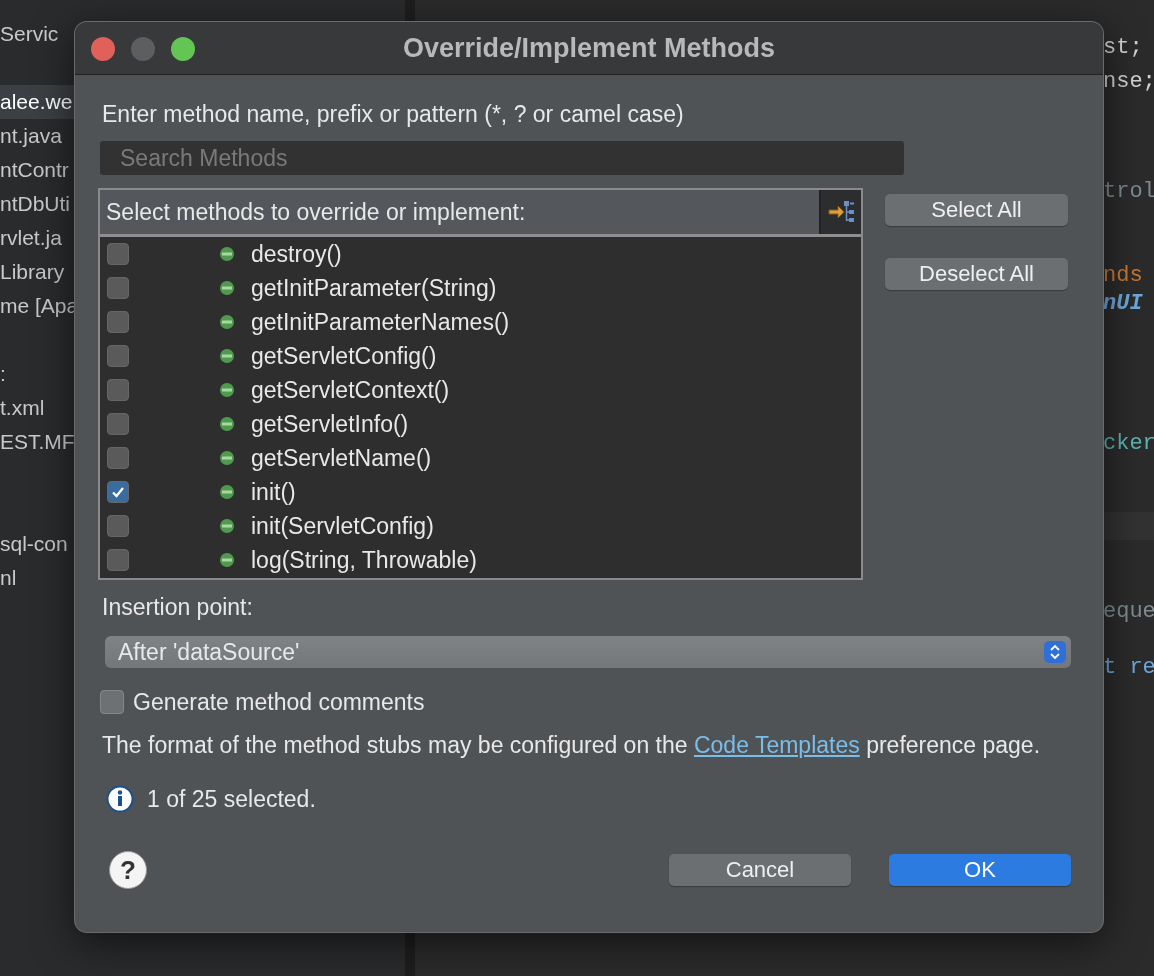  Describe the element at coordinates (1123, 48) in the screenshot. I see `code-fragment: st;` at that location.